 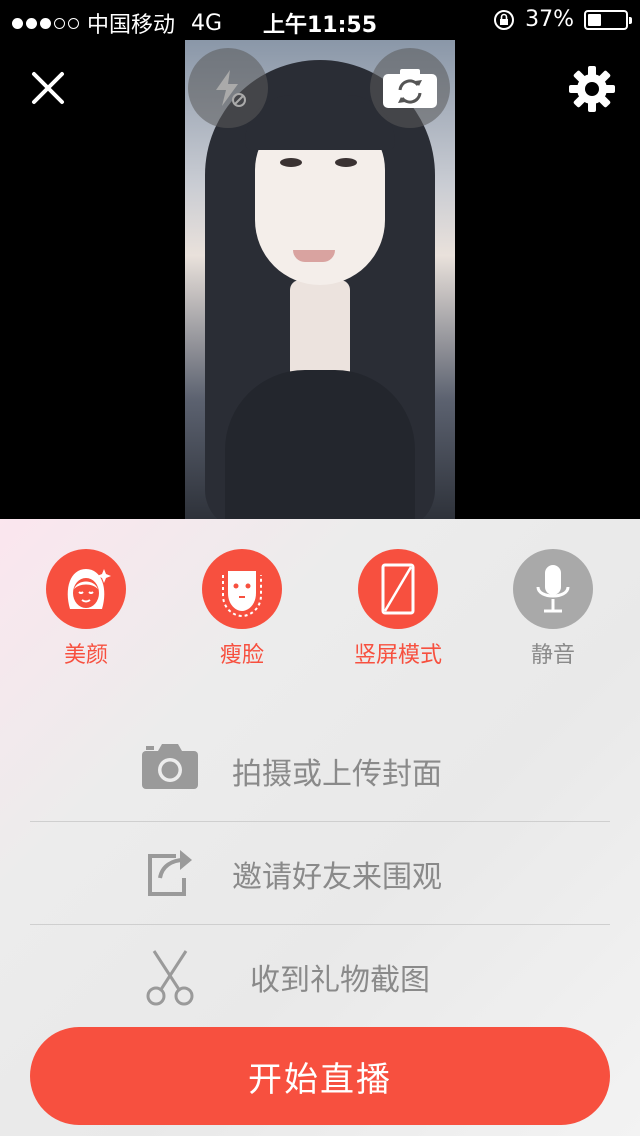 What do you see at coordinates (170, 978) in the screenshot?
I see `scissors-icon` at bounding box center [170, 978].